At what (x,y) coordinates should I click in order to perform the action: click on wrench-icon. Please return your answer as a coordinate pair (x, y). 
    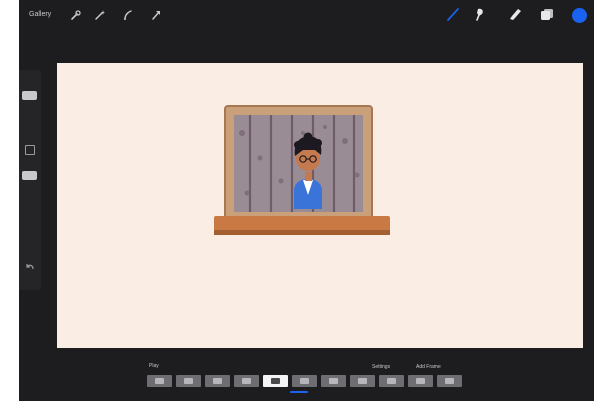
    Looking at the image, I should click on (76, 15).